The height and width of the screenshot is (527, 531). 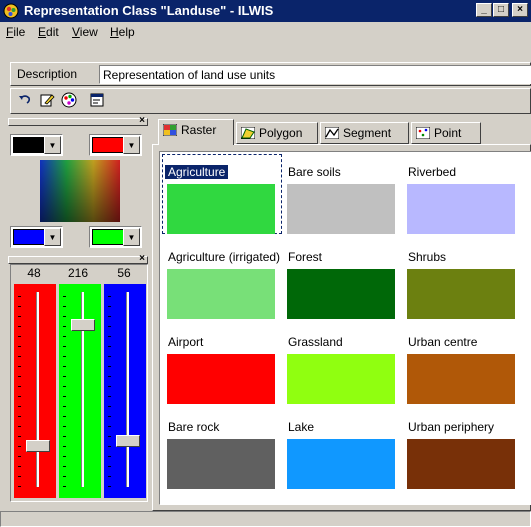 What do you see at coordinates (221, 209) in the screenshot?
I see `class-swatch-agriculture` at bounding box center [221, 209].